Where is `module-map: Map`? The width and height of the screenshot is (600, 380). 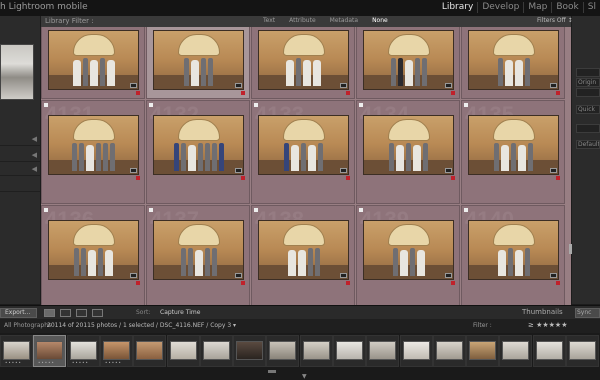
module-map: Map is located at coordinates (537, 7).